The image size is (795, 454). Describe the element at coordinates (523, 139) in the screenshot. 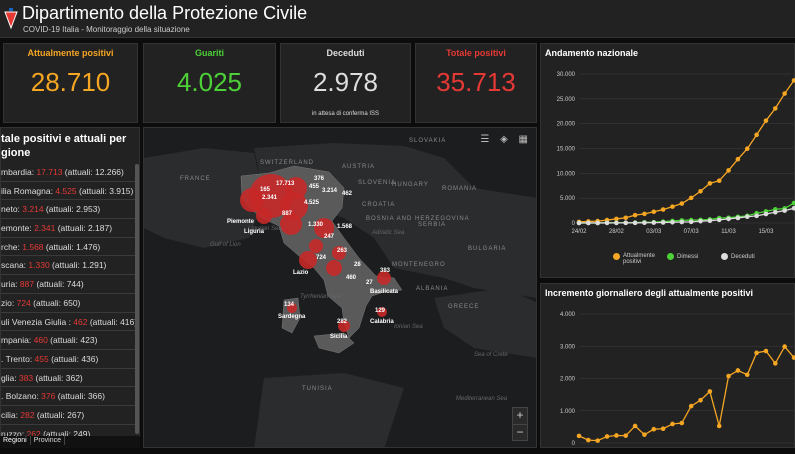

I see `basemap-icon: ▦` at that location.